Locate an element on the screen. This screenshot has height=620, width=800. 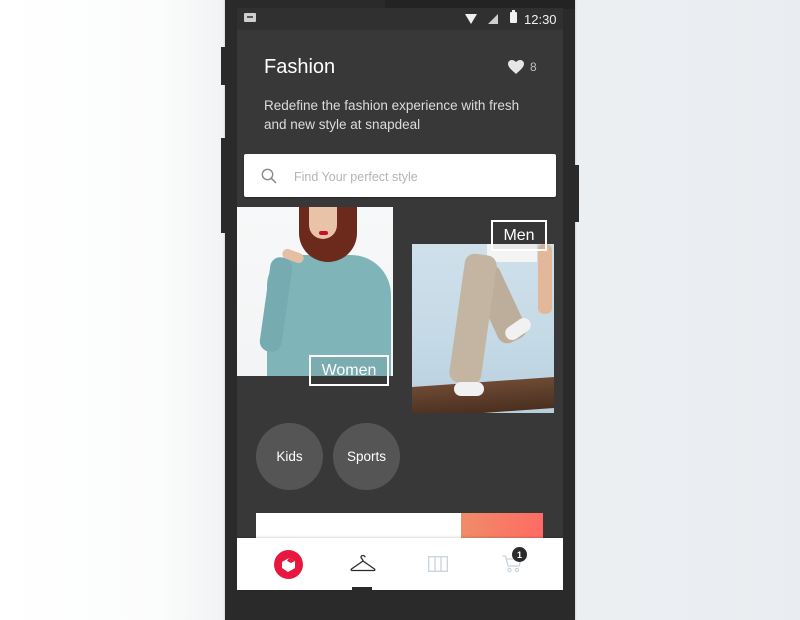
likes-button: 8 is located at coordinates (522, 67).